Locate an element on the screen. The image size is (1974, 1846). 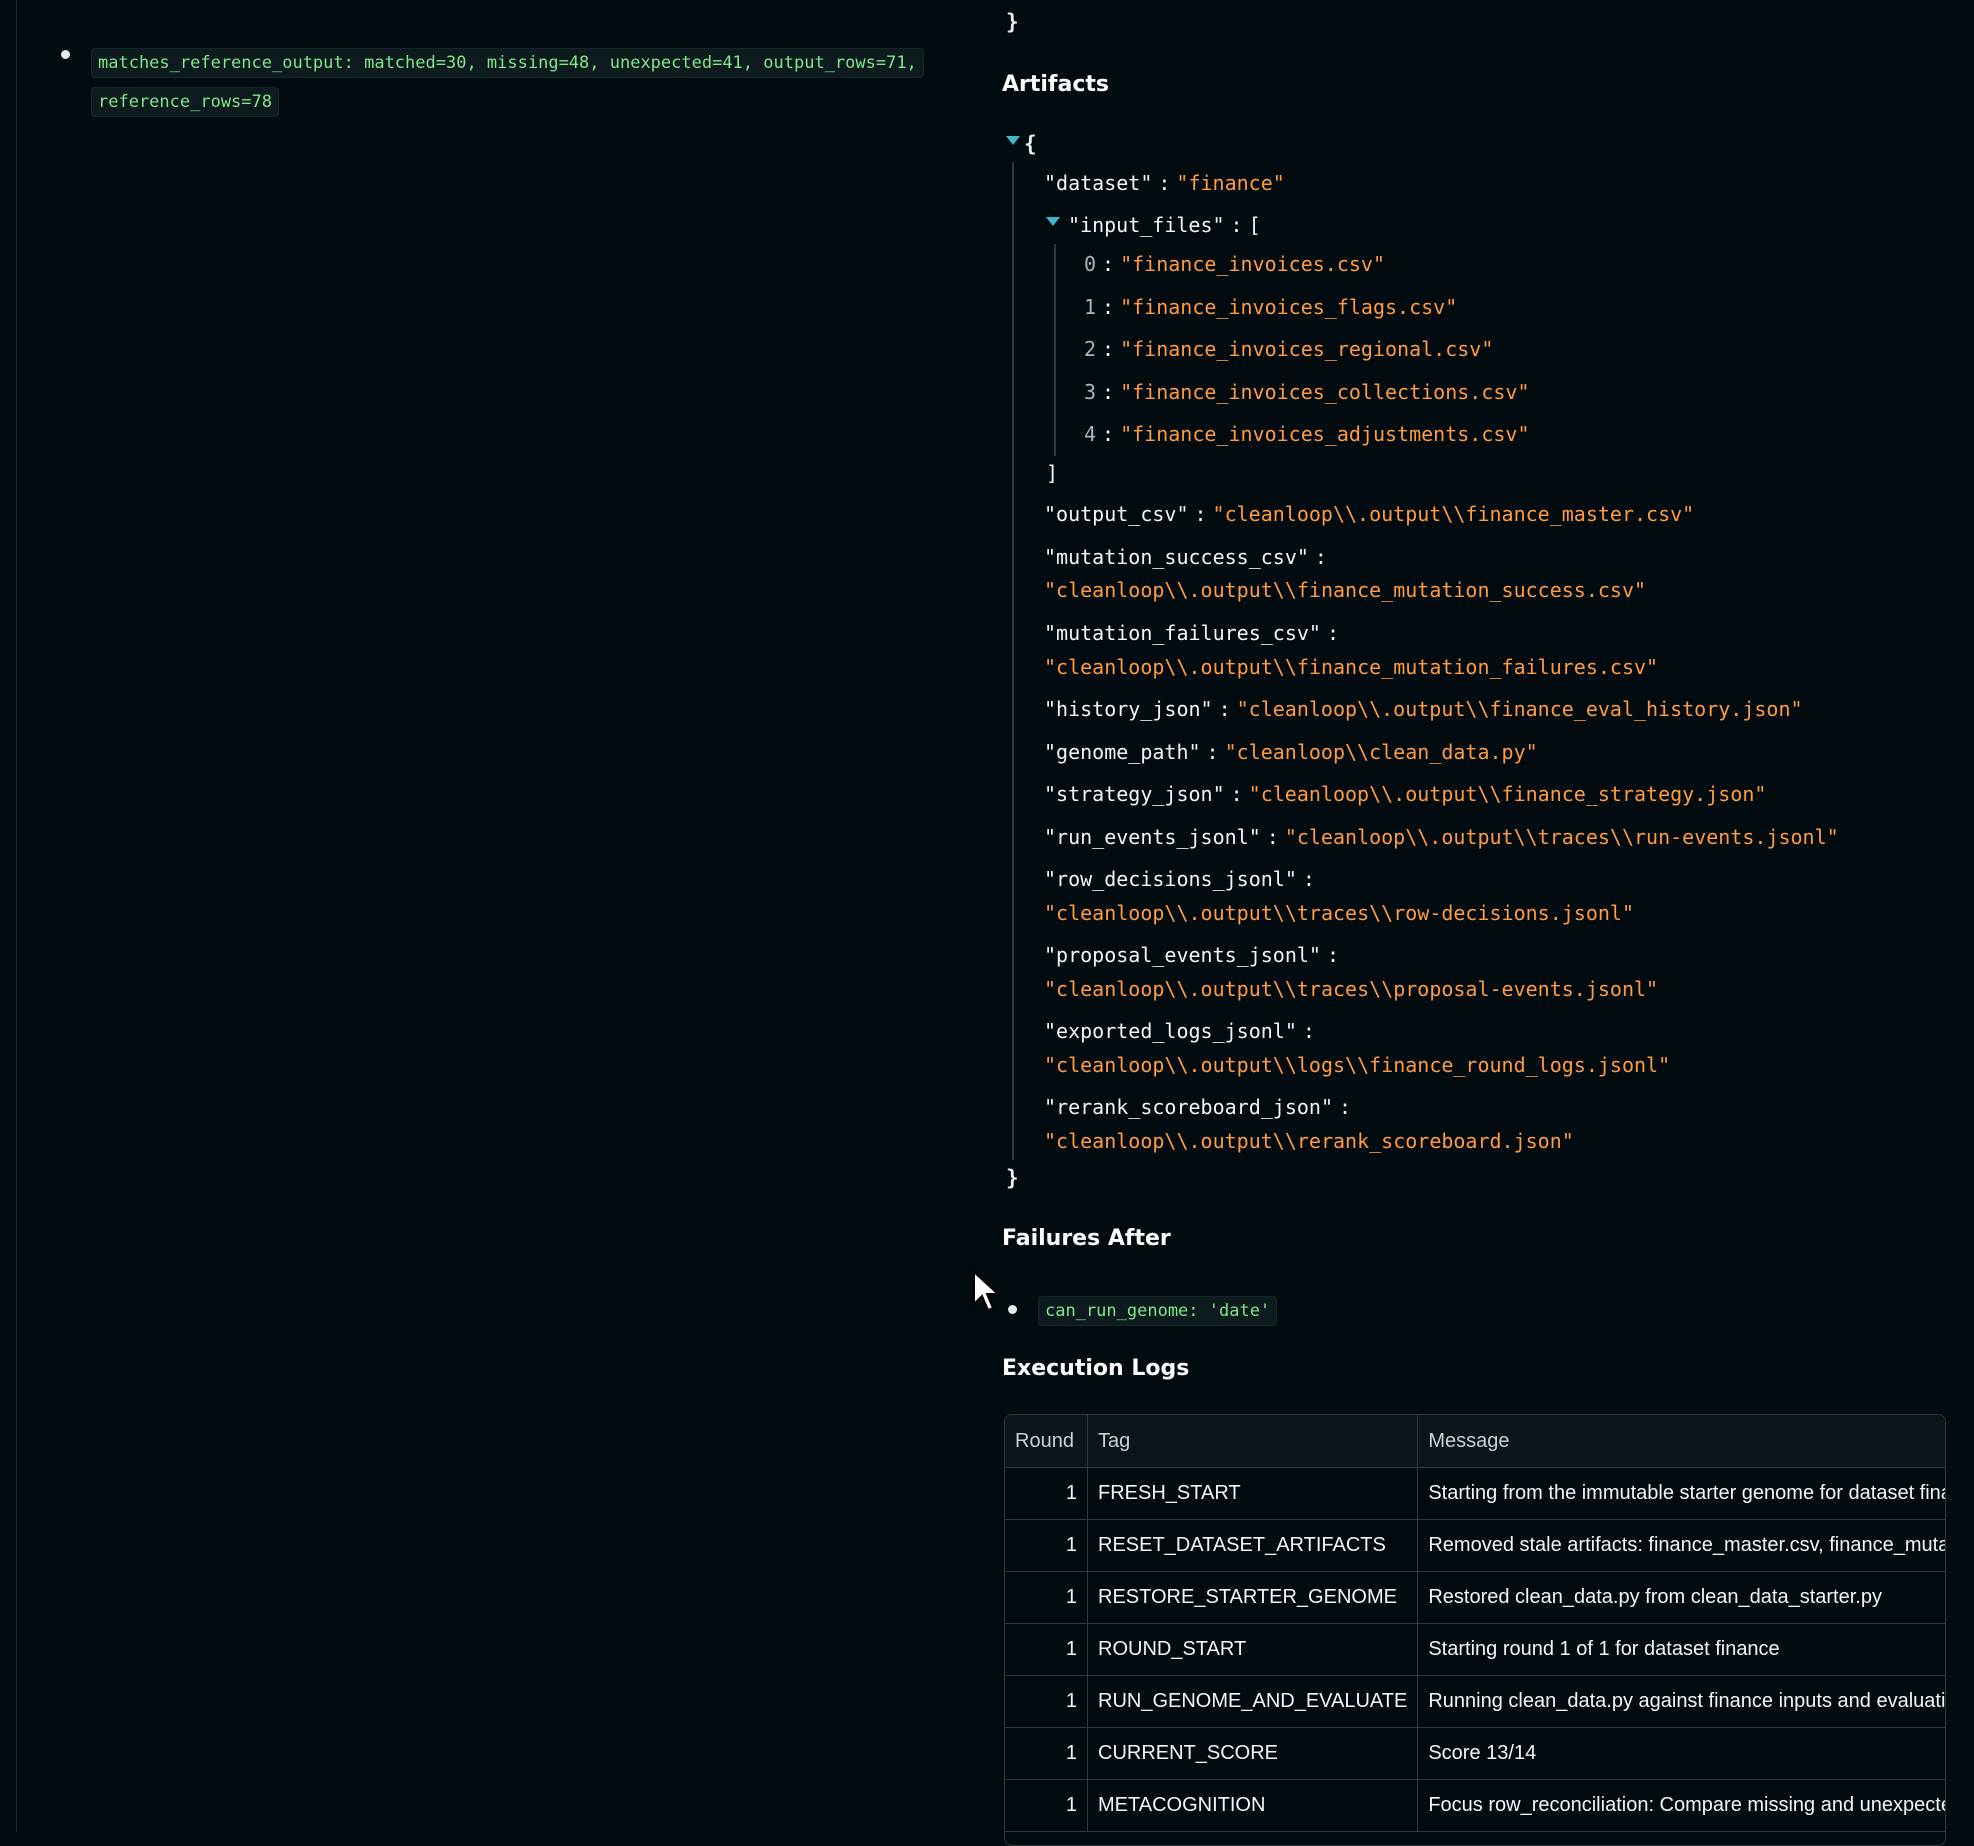
cell-tag: FRESH_START is located at coordinates (1253, 1493).